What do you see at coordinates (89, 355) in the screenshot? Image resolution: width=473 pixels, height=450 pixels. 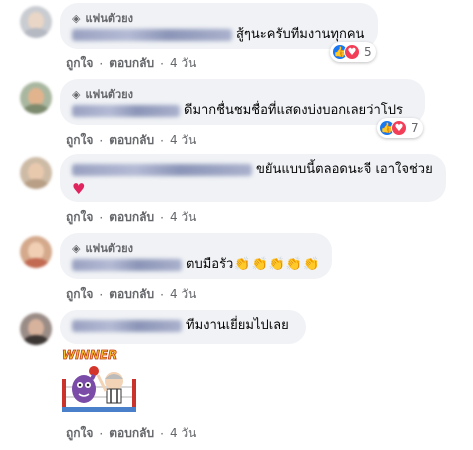 I see `sticker-text: WINNER` at bounding box center [89, 355].